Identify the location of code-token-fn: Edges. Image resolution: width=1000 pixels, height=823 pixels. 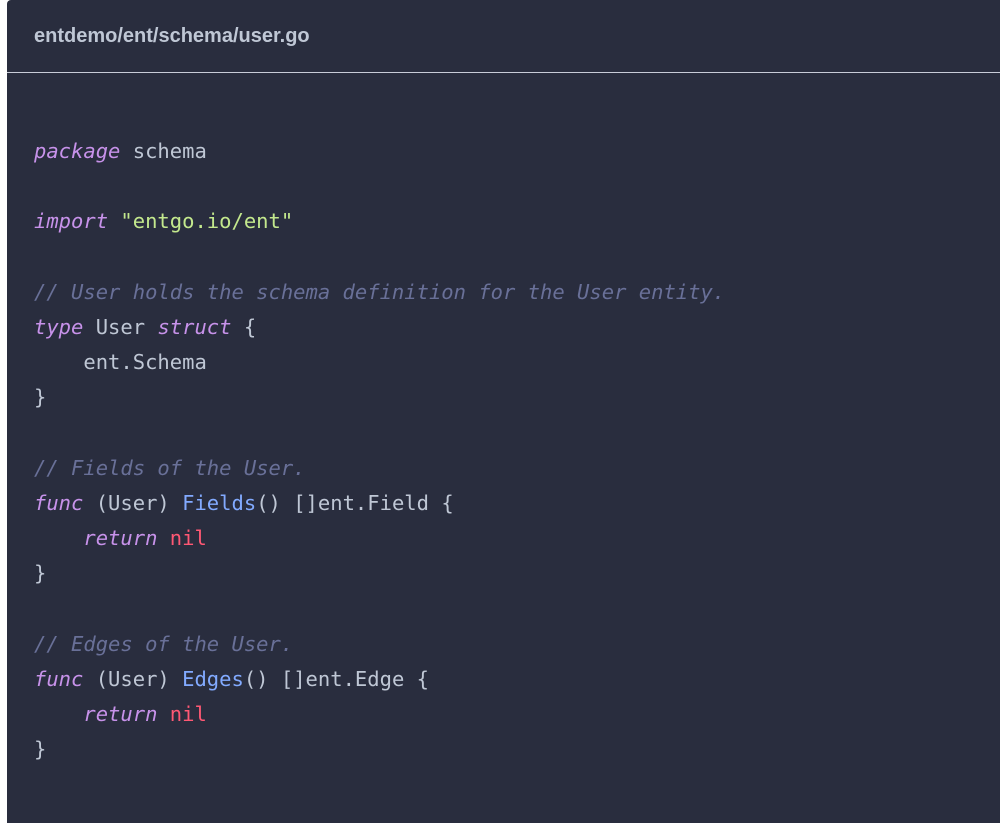
(213, 678).